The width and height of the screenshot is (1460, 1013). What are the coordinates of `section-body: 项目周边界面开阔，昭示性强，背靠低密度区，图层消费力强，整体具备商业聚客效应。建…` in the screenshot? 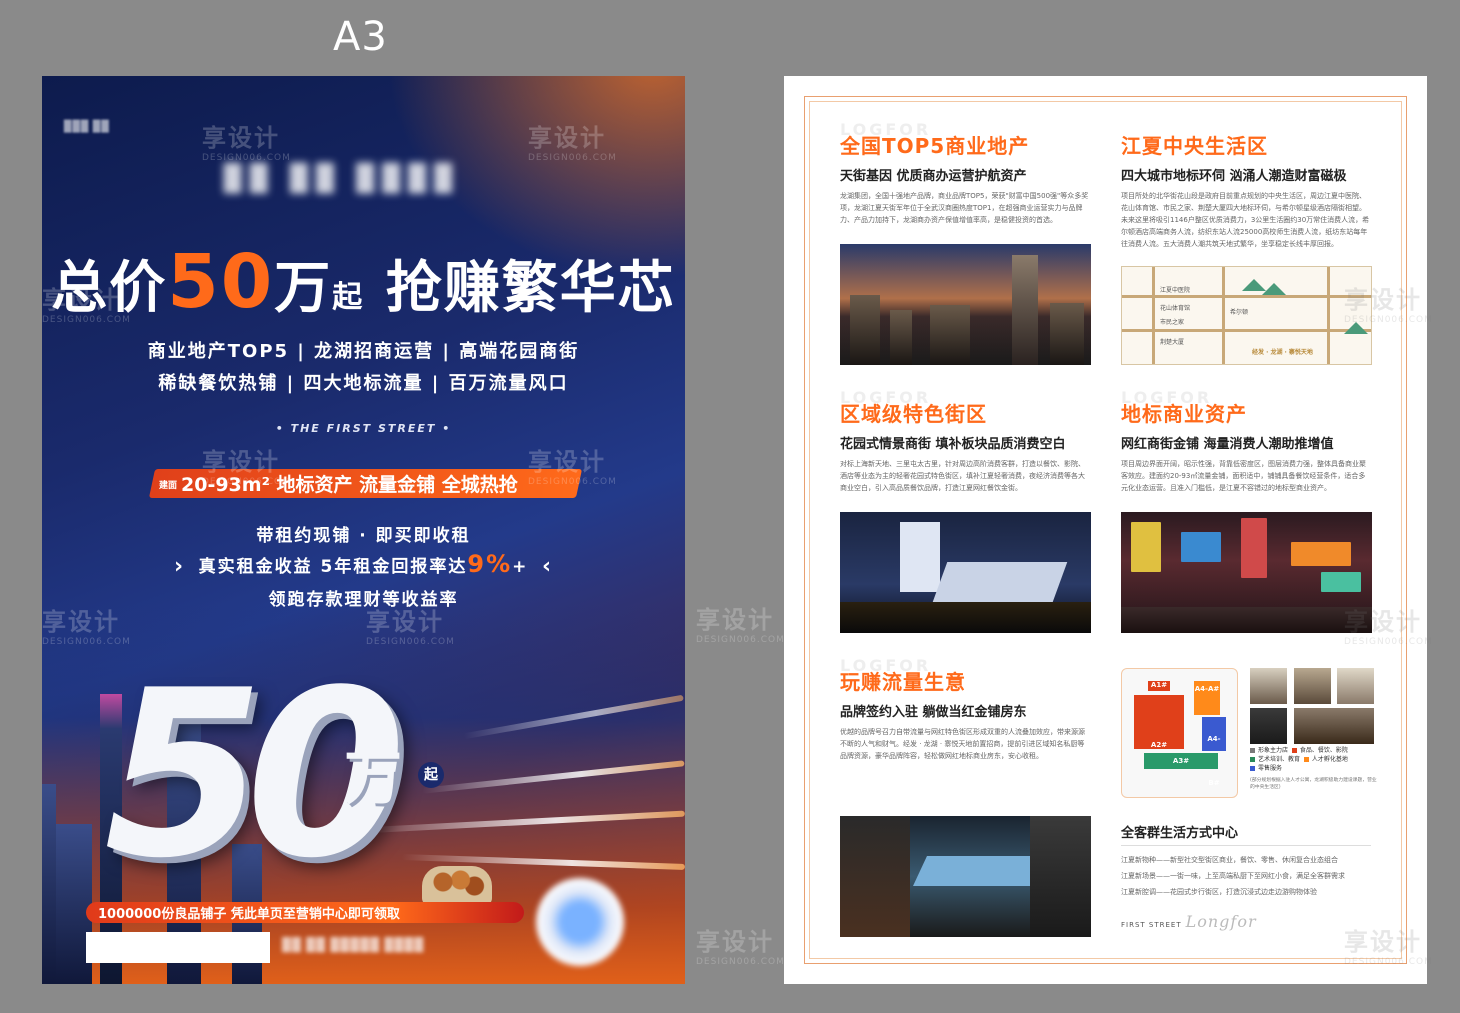 It's located at (1243, 476).